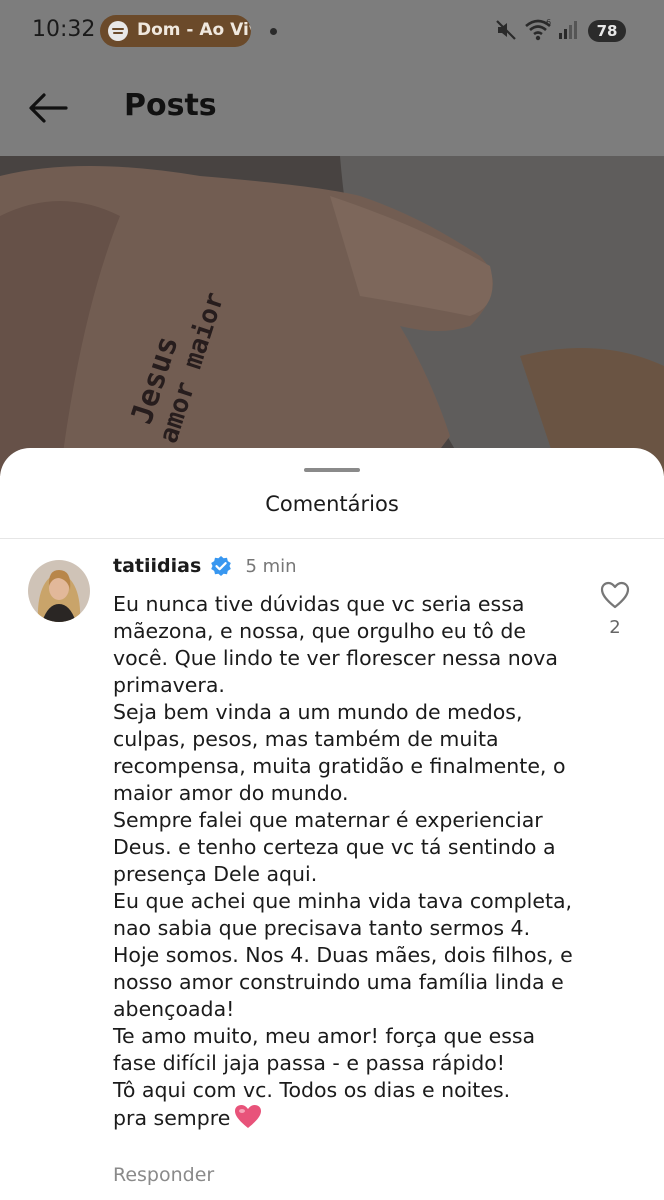 Image resolution: width=664 pixels, height=1200 pixels. What do you see at coordinates (332, 32) in the screenshot?
I see `status-bar: 10:32 Dom - Ao Vivo 6 78` at bounding box center [332, 32].